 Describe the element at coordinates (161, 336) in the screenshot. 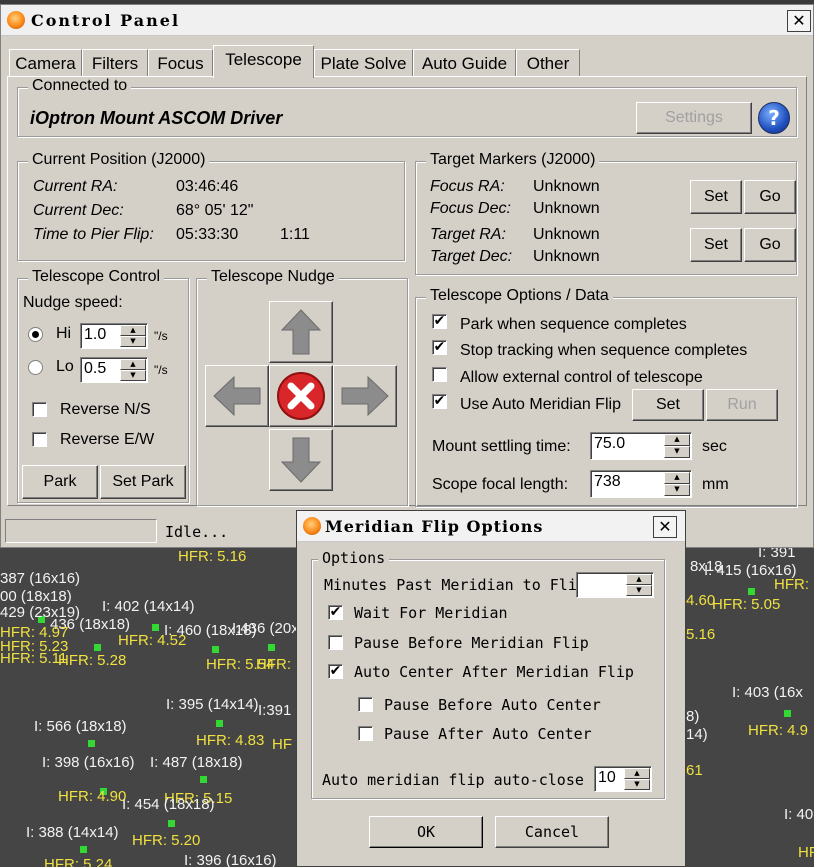

I see `nudge-hi-unit: "/s` at that location.